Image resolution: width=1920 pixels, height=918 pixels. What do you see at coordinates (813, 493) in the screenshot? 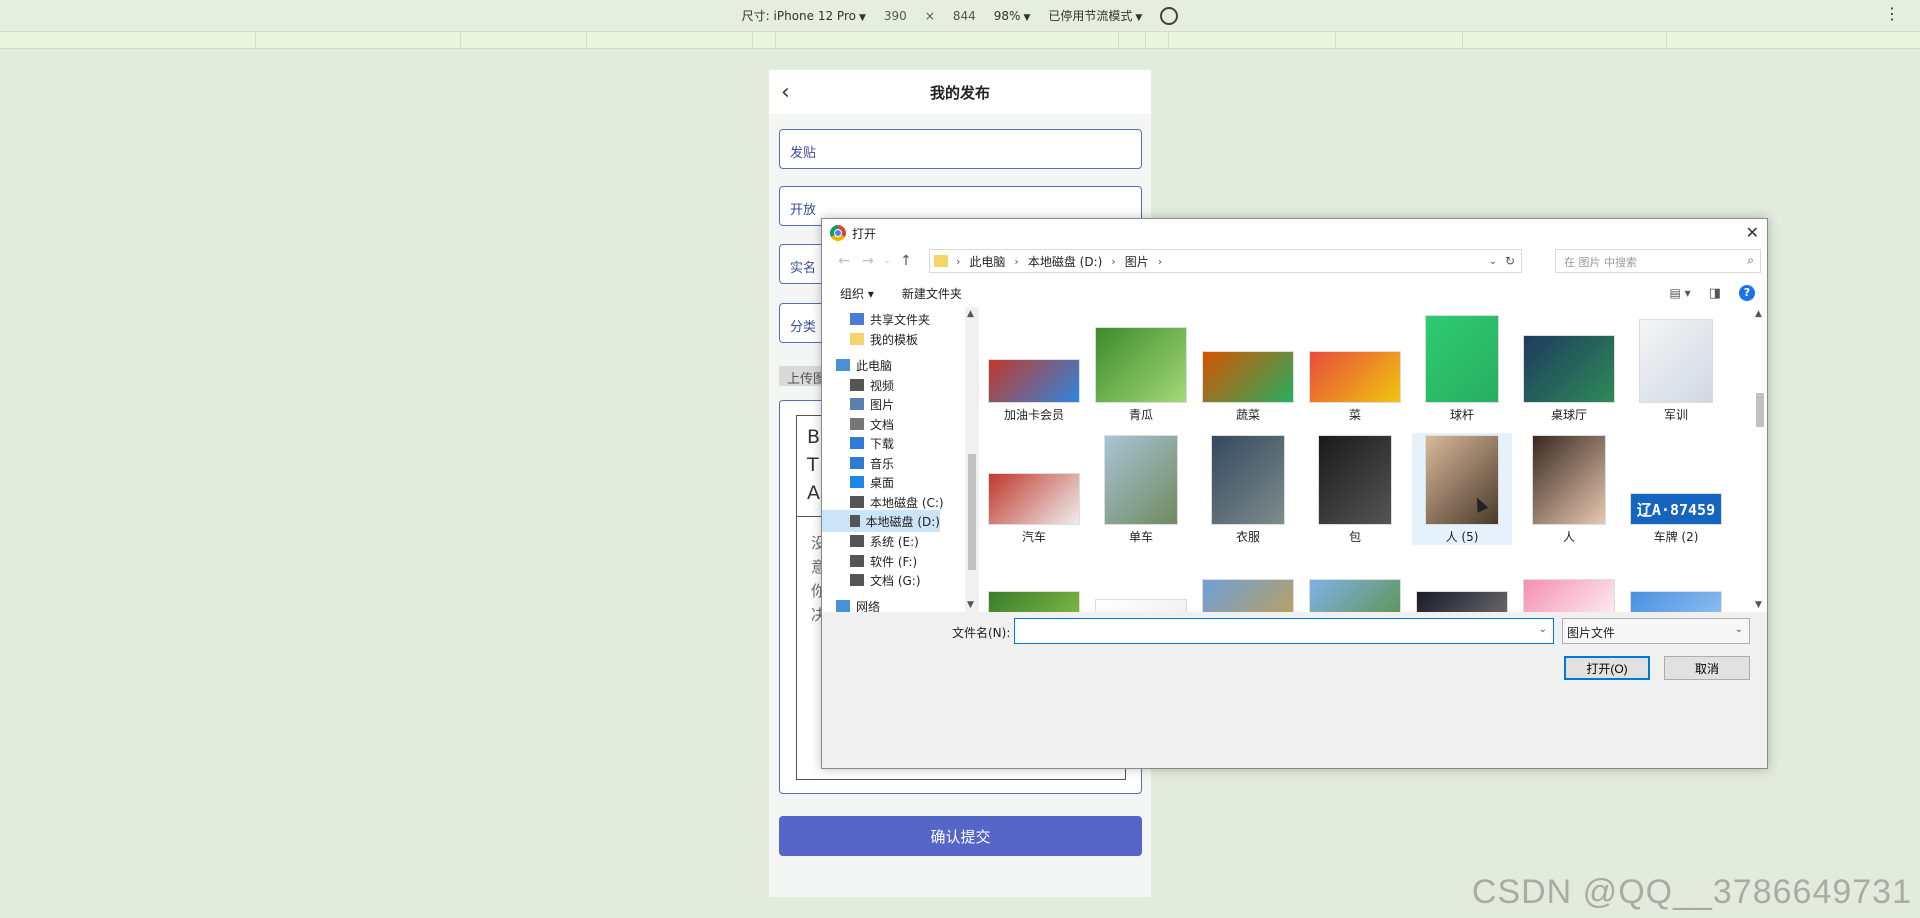
I see `align-tool: A` at bounding box center [813, 493].